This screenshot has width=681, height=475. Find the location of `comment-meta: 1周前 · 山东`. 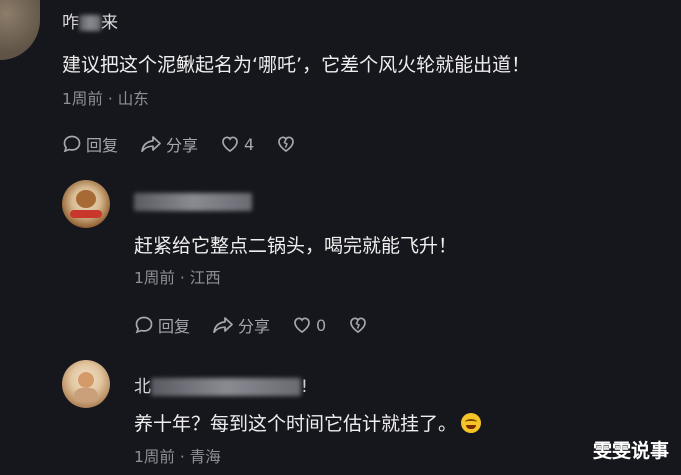

comment-meta: 1周前 · 山东 is located at coordinates (105, 98).